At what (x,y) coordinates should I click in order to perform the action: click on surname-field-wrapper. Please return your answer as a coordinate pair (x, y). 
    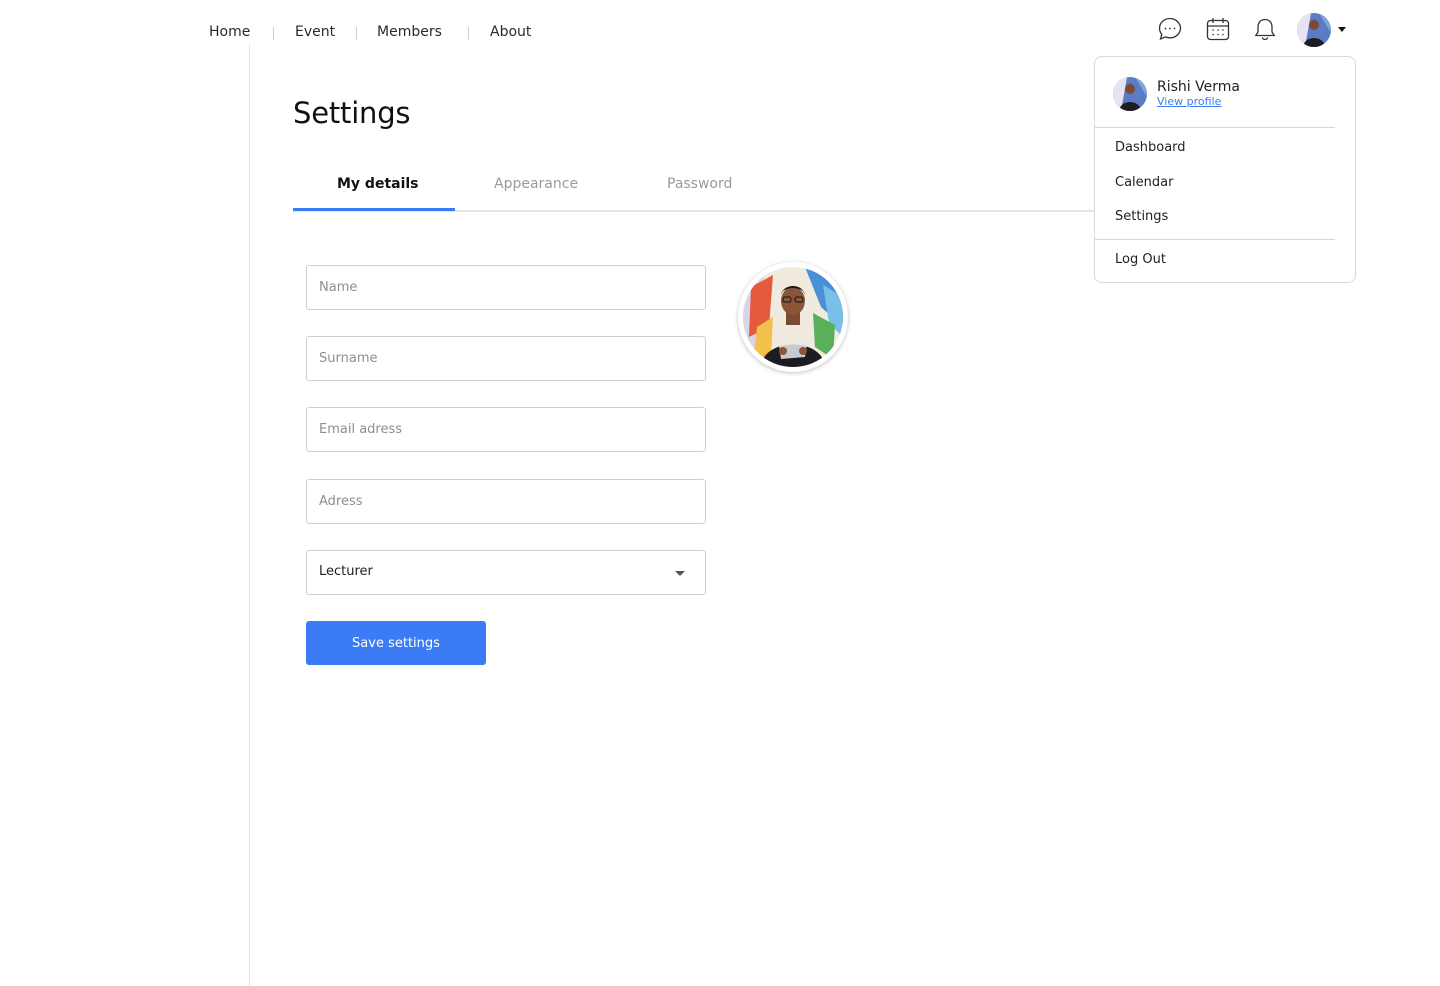
    Looking at the image, I should click on (506, 358).